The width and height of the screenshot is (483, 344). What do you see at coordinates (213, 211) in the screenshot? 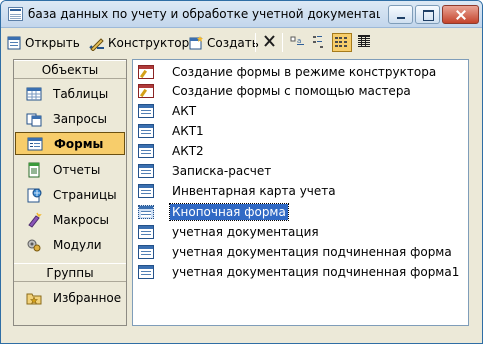
I see `list-item-selected: Кнопочная форма` at bounding box center [213, 211].